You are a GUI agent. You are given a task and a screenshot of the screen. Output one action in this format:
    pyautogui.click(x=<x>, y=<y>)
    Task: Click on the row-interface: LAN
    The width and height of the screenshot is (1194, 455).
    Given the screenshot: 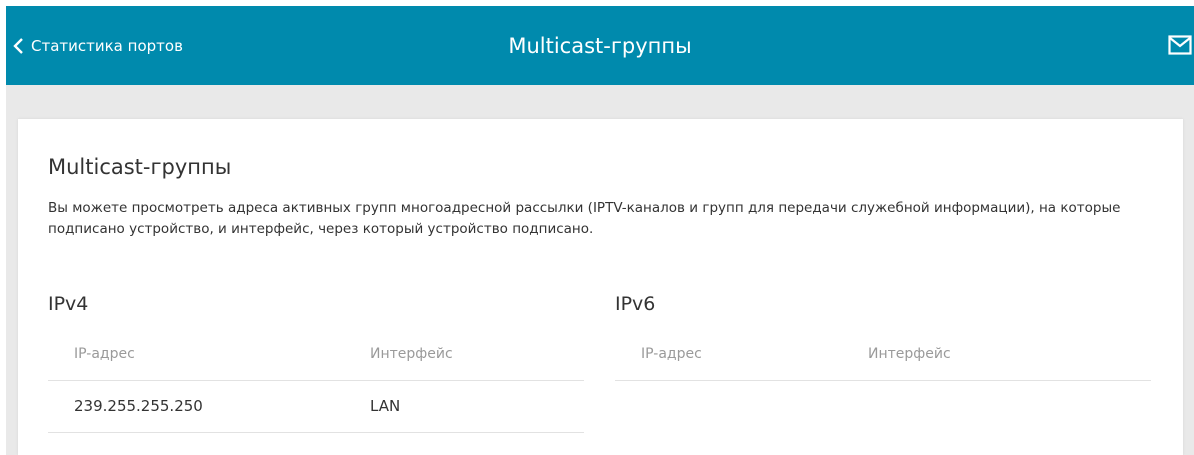 What is the action you would take?
    pyautogui.click(x=385, y=406)
    